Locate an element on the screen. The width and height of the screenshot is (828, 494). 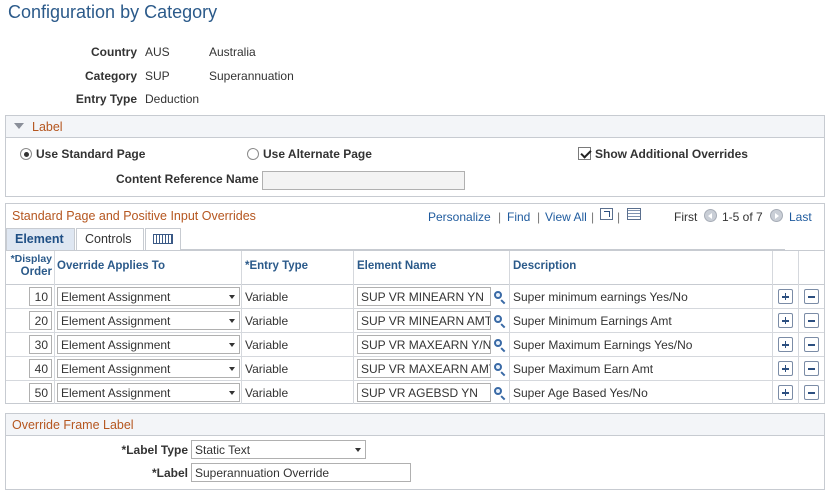
description-value: Super Maximum Earnings Yes/No is located at coordinates (603, 345).